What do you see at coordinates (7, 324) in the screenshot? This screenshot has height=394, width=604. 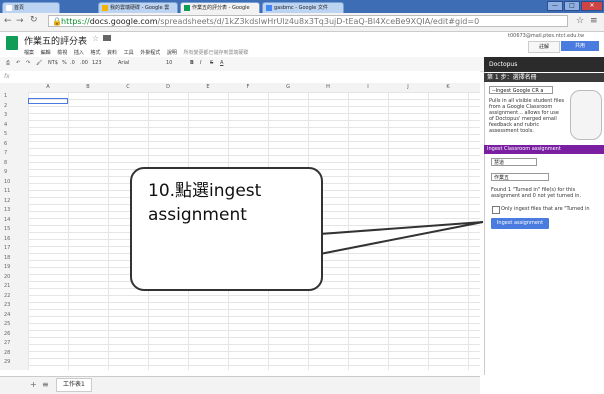 I see `row-header: 25` at bounding box center [7, 324].